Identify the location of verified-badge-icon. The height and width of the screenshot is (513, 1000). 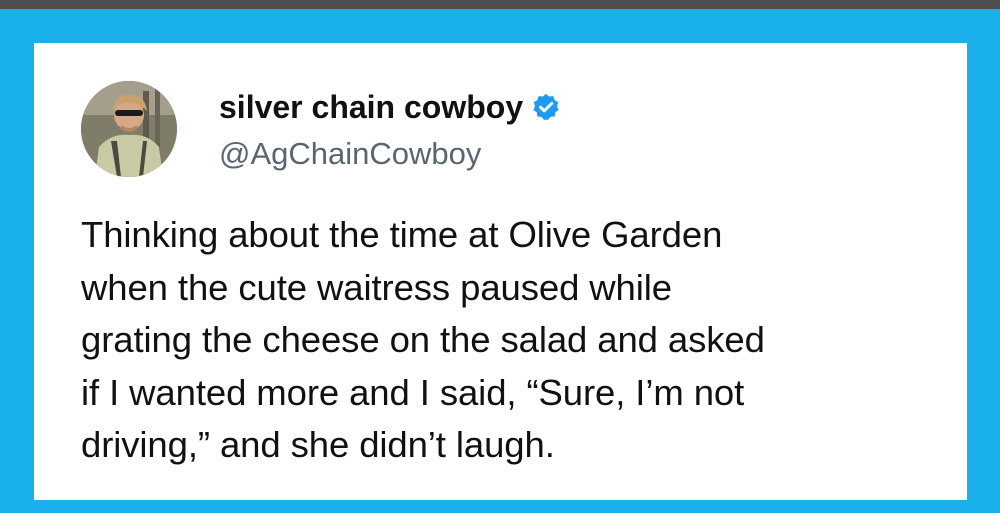
(546, 106).